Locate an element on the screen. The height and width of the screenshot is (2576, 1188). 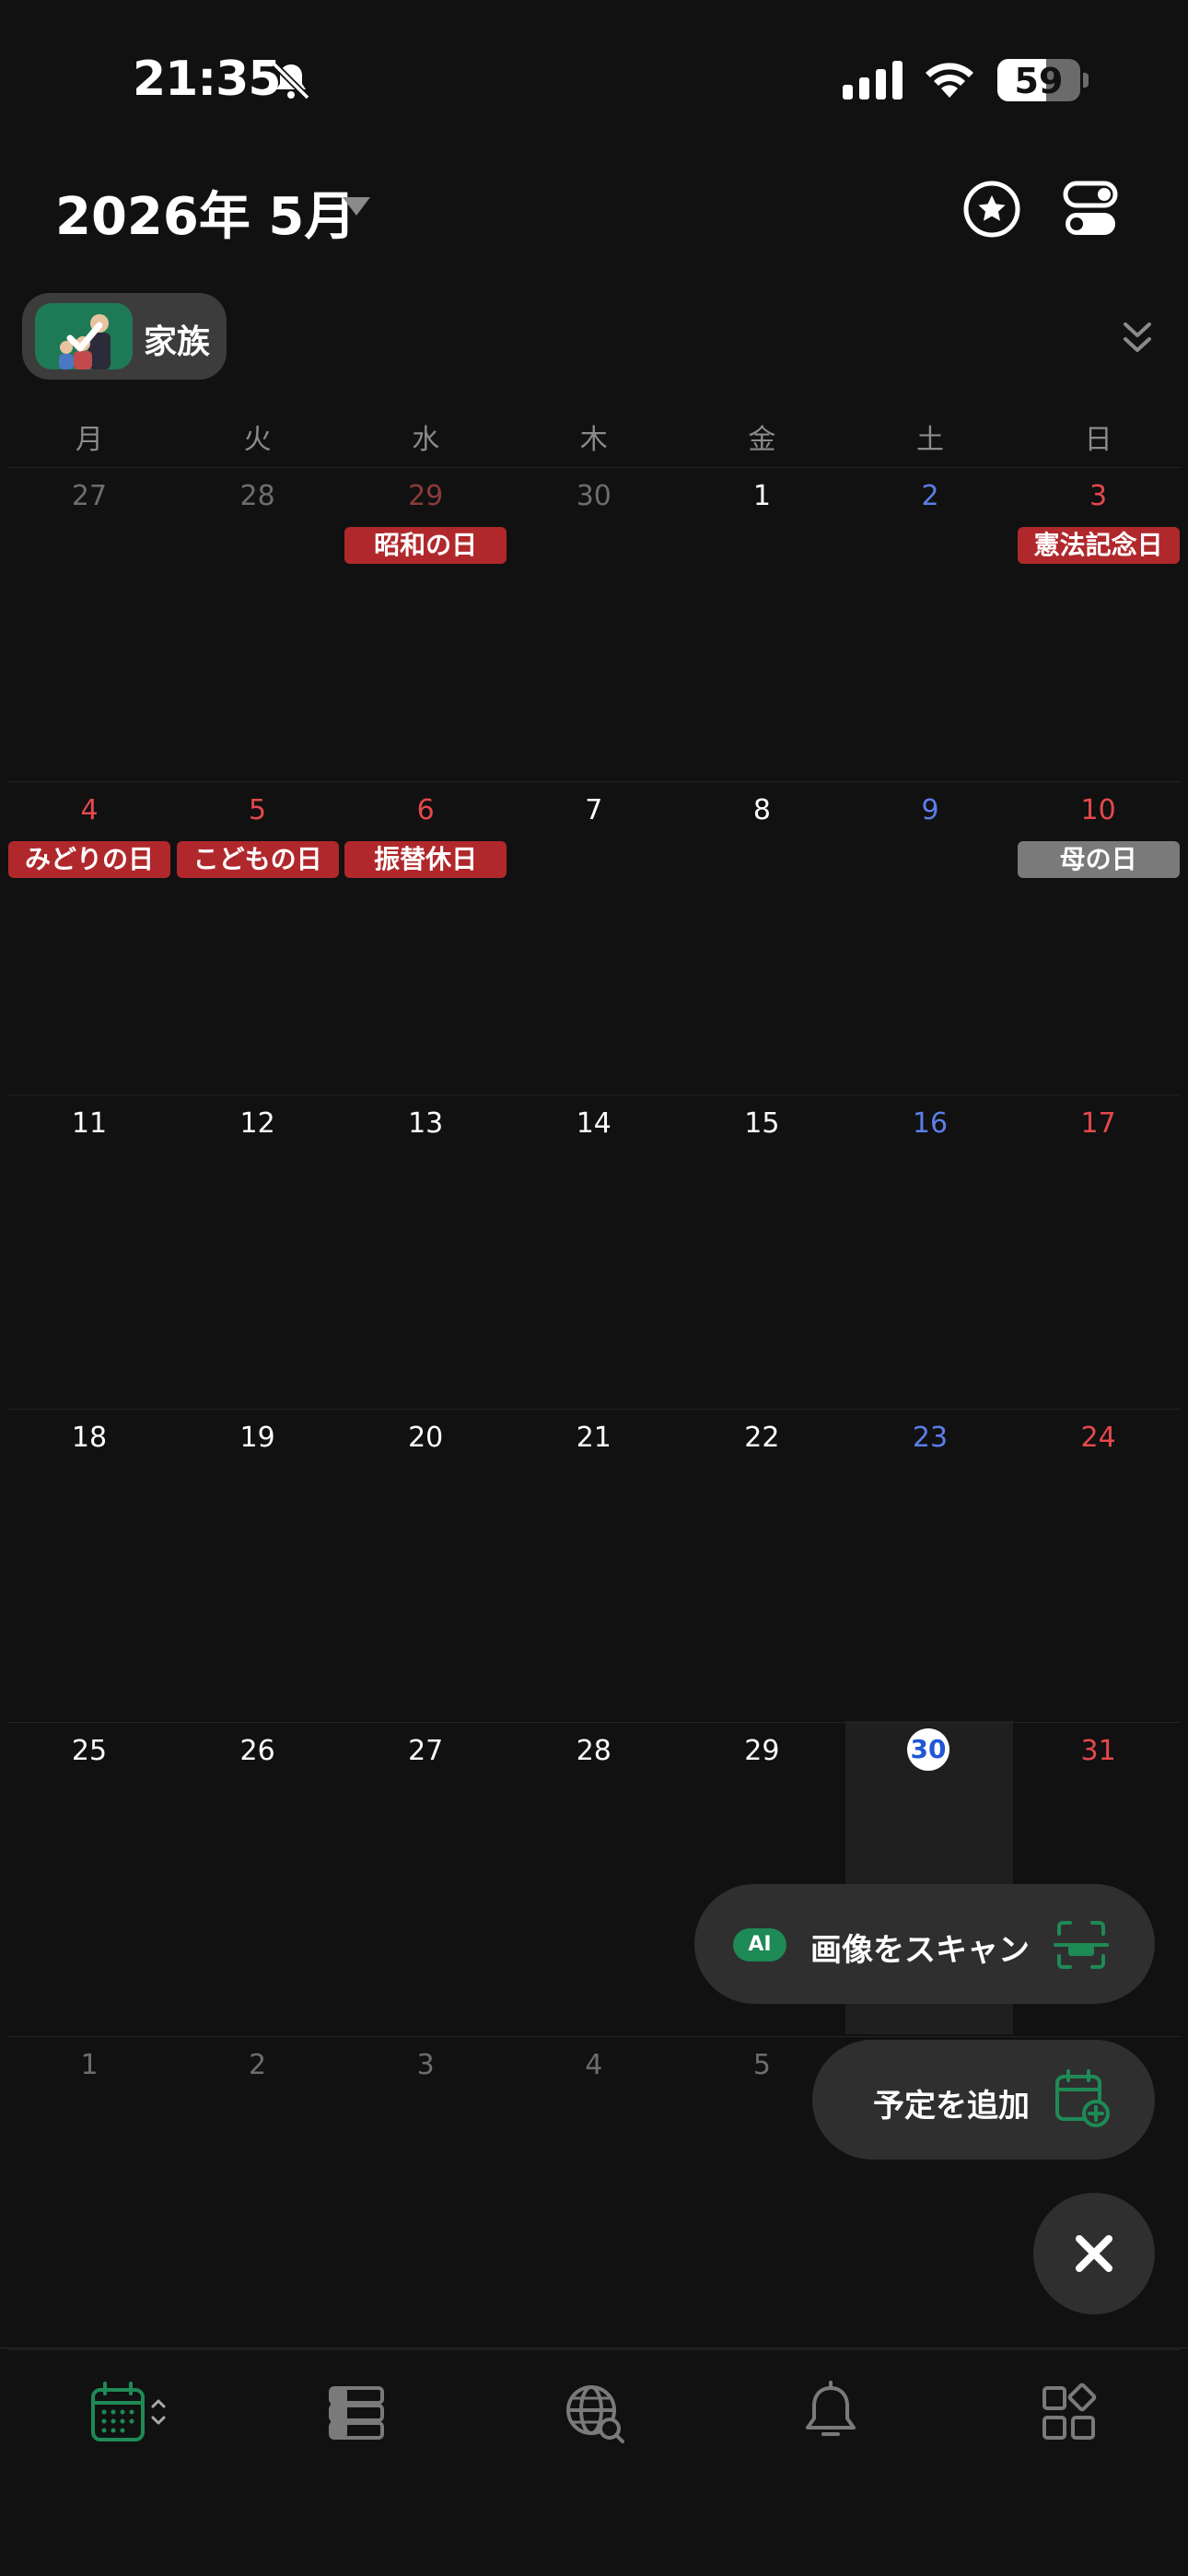
calendar-tab-icon is located at coordinates (129, 2413).